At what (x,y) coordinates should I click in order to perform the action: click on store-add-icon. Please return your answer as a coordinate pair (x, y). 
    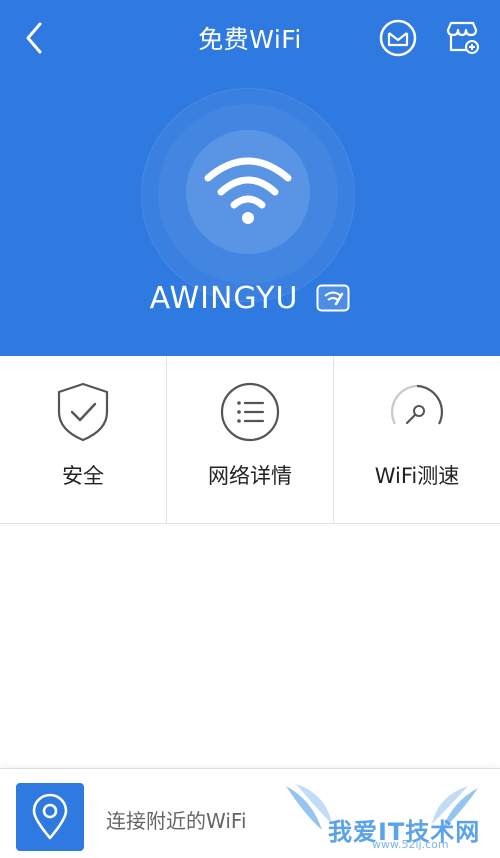
    Looking at the image, I should click on (462, 37).